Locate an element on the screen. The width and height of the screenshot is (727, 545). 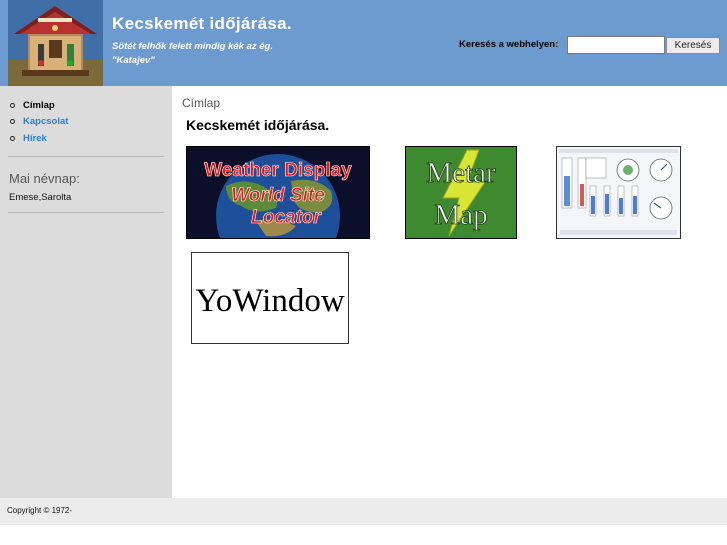
search-input is located at coordinates (616, 45).